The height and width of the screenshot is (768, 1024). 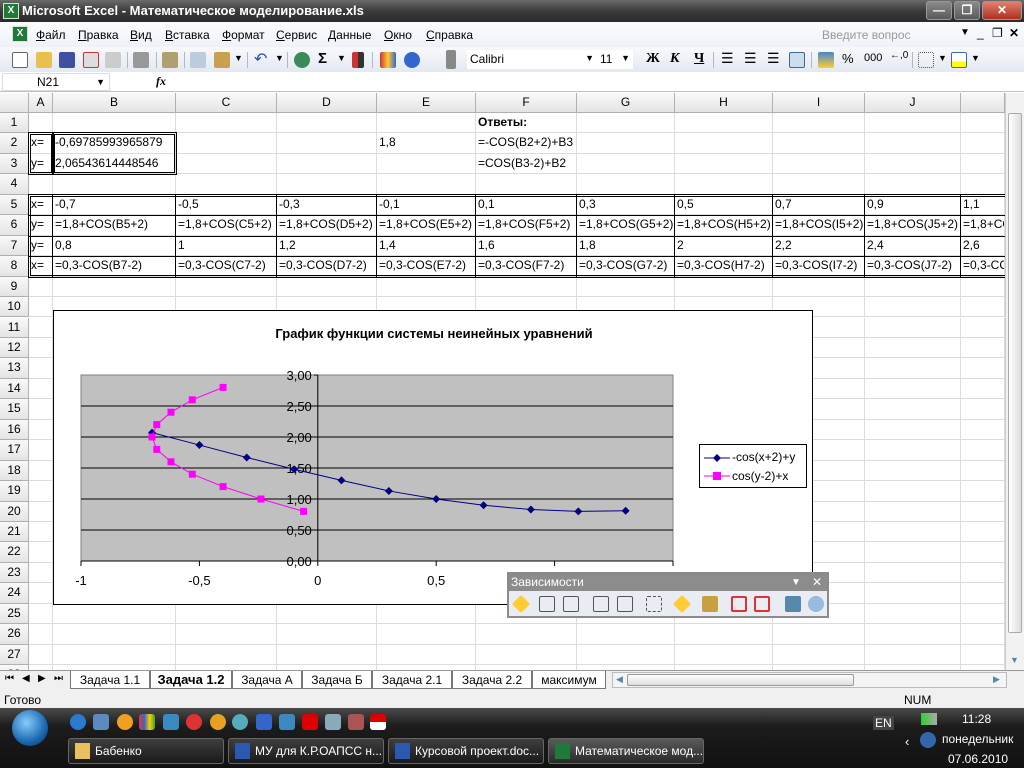 What do you see at coordinates (14, 143) in the screenshot?
I see `row-header-2: 2` at bounding box center [14, 143].